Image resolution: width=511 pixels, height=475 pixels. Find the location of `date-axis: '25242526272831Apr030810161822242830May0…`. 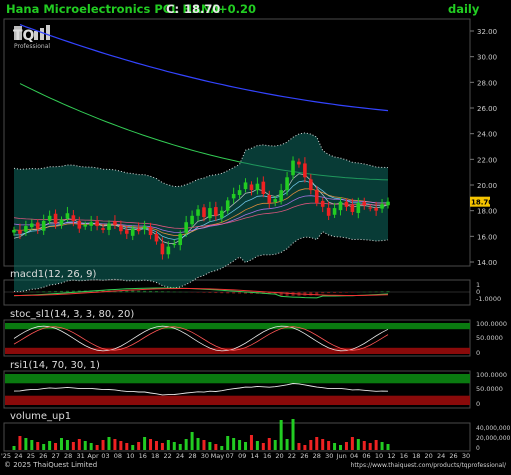

date-axis: '25242526272831Apr030810161822242830May0… is located at coordinates (235, 456).